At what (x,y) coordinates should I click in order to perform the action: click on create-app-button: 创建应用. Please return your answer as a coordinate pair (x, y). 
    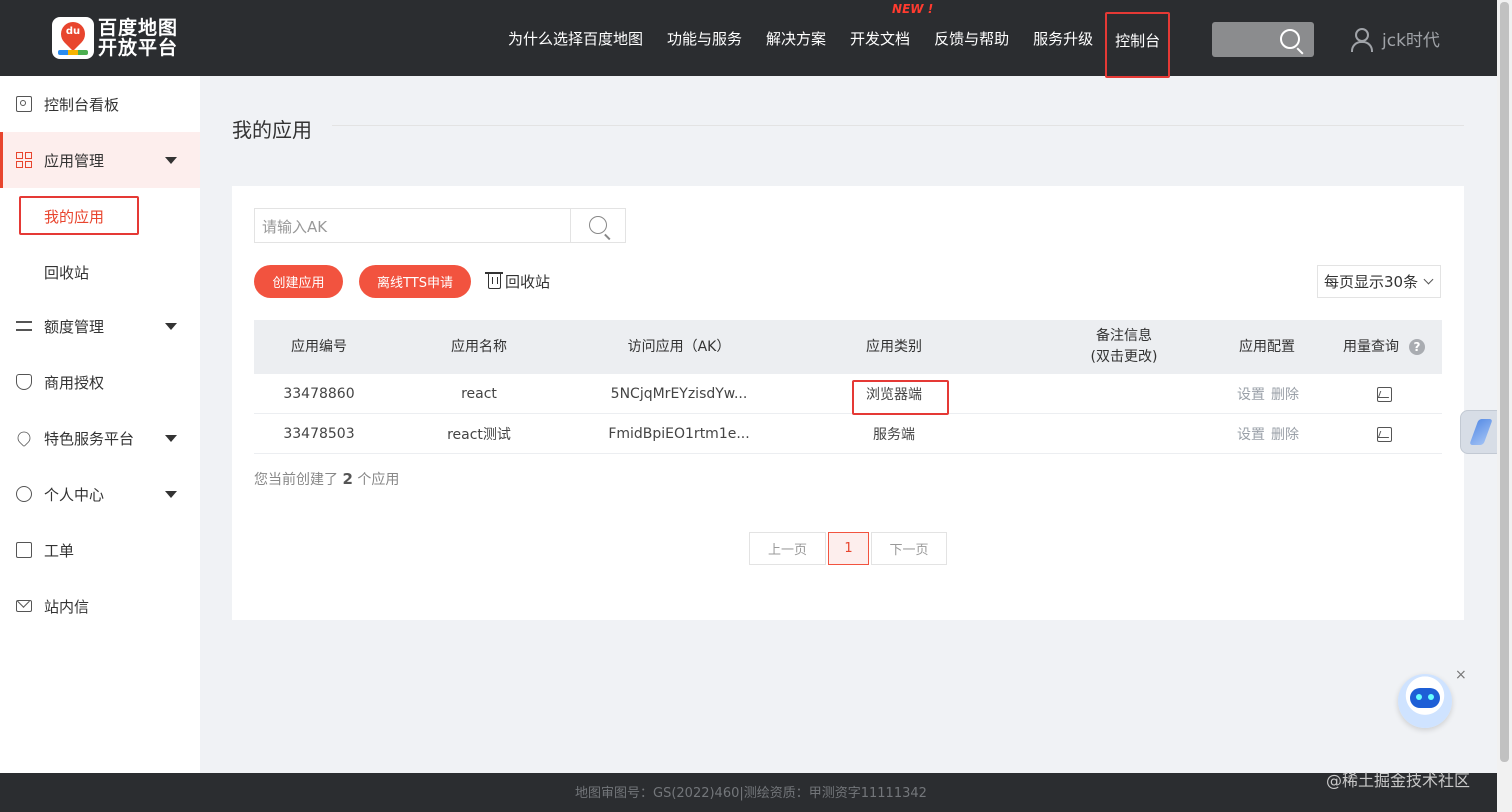
    Looking at the image, I should click on (298, 281).